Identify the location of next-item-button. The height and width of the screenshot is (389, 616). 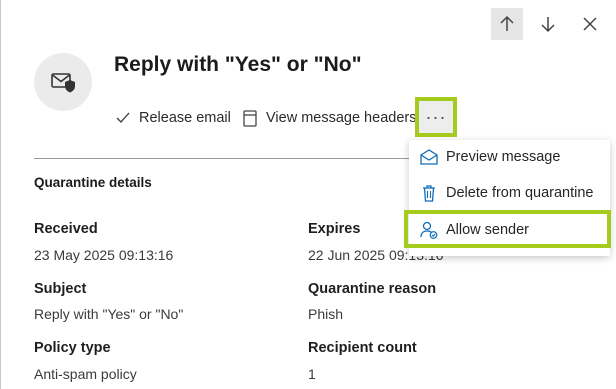
(548, 24).